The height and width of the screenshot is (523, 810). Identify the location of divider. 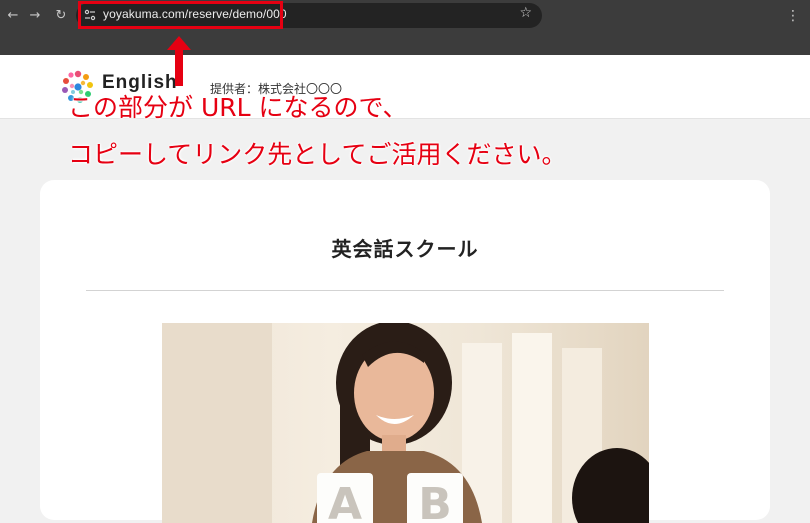
(405, 290).